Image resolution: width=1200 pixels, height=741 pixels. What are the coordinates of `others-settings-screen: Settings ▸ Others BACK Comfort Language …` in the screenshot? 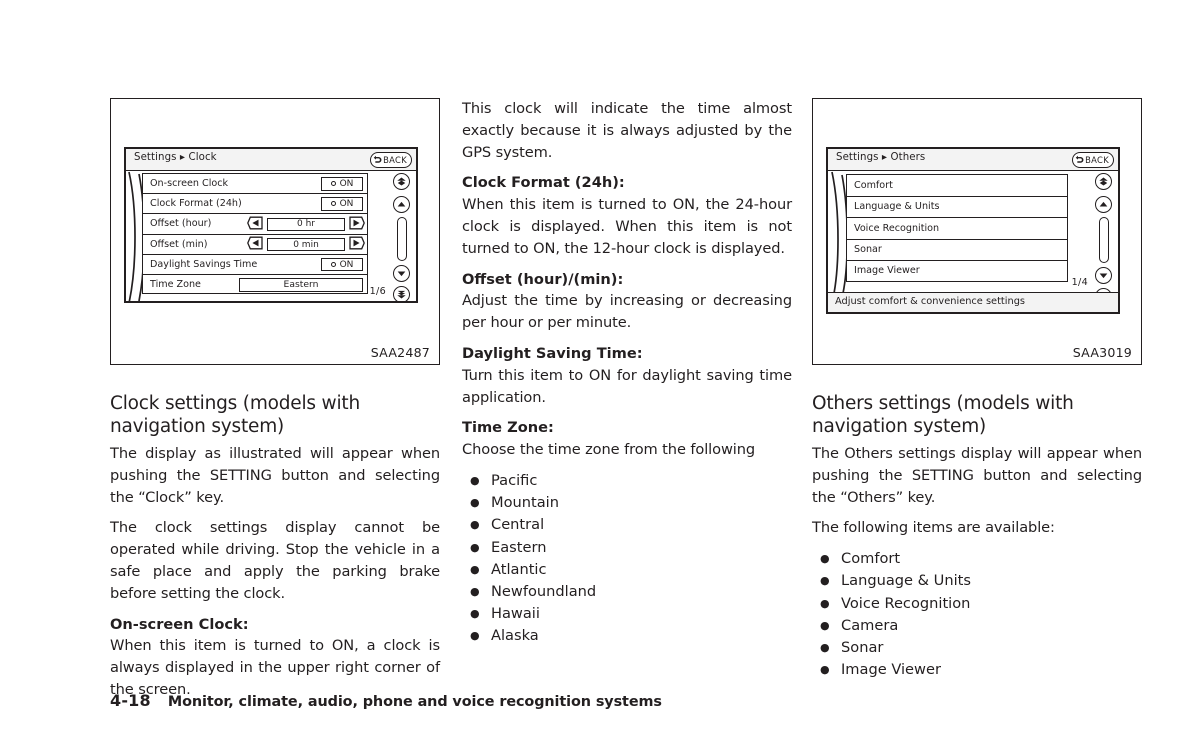 It's located at (973, 230).